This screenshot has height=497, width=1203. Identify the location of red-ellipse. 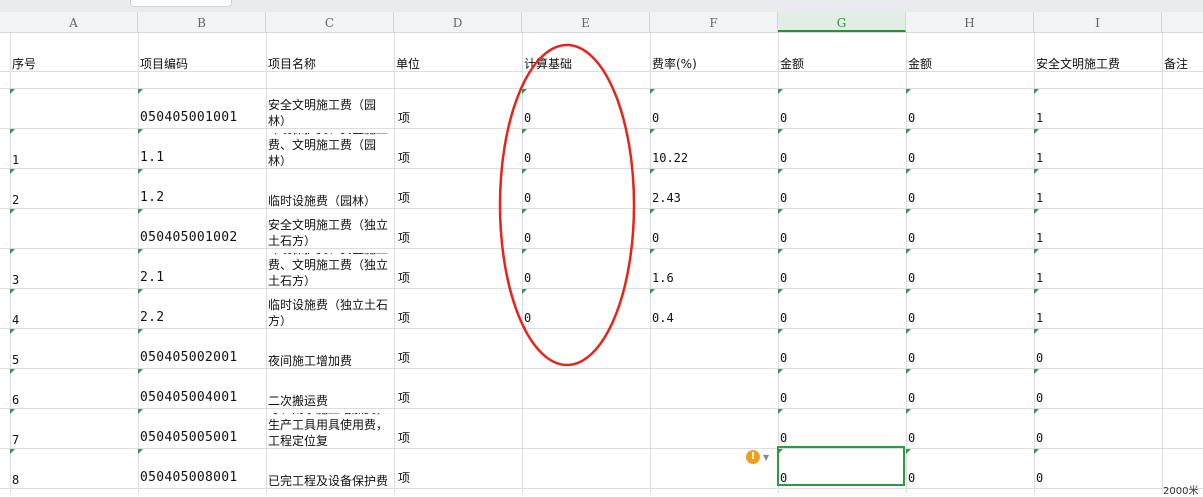
(567, 205).